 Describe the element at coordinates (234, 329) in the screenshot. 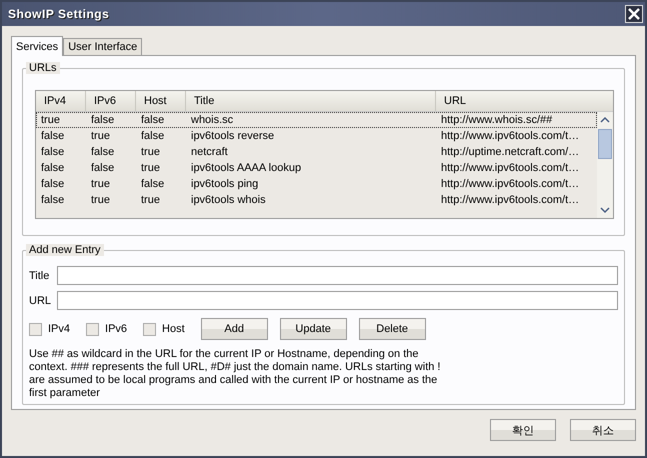

I see `action-button: Add` at that location.